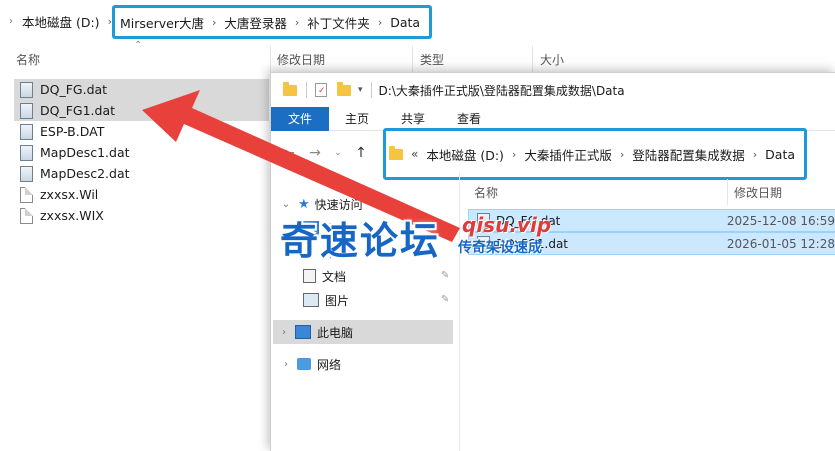 The height and width of the screenshot is (451, 835). What do you see at coordinates (309, 276) in the screenshot?
I see `document-icon` at bounding box center [309, 276].